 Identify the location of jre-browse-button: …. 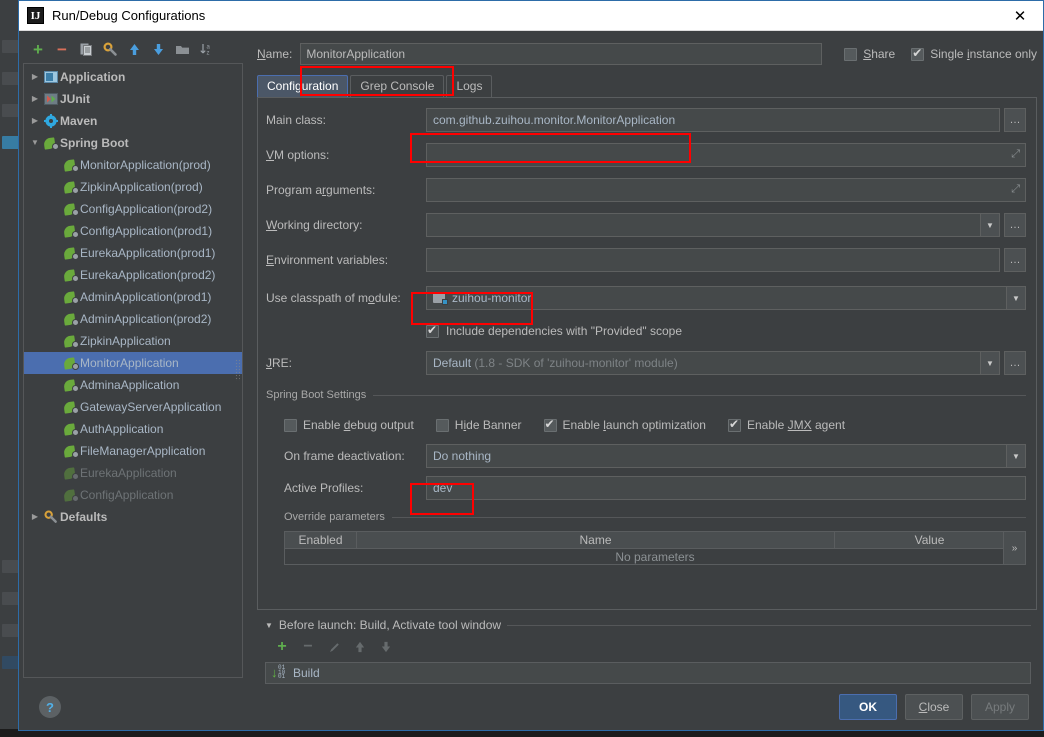
(1015, 363).